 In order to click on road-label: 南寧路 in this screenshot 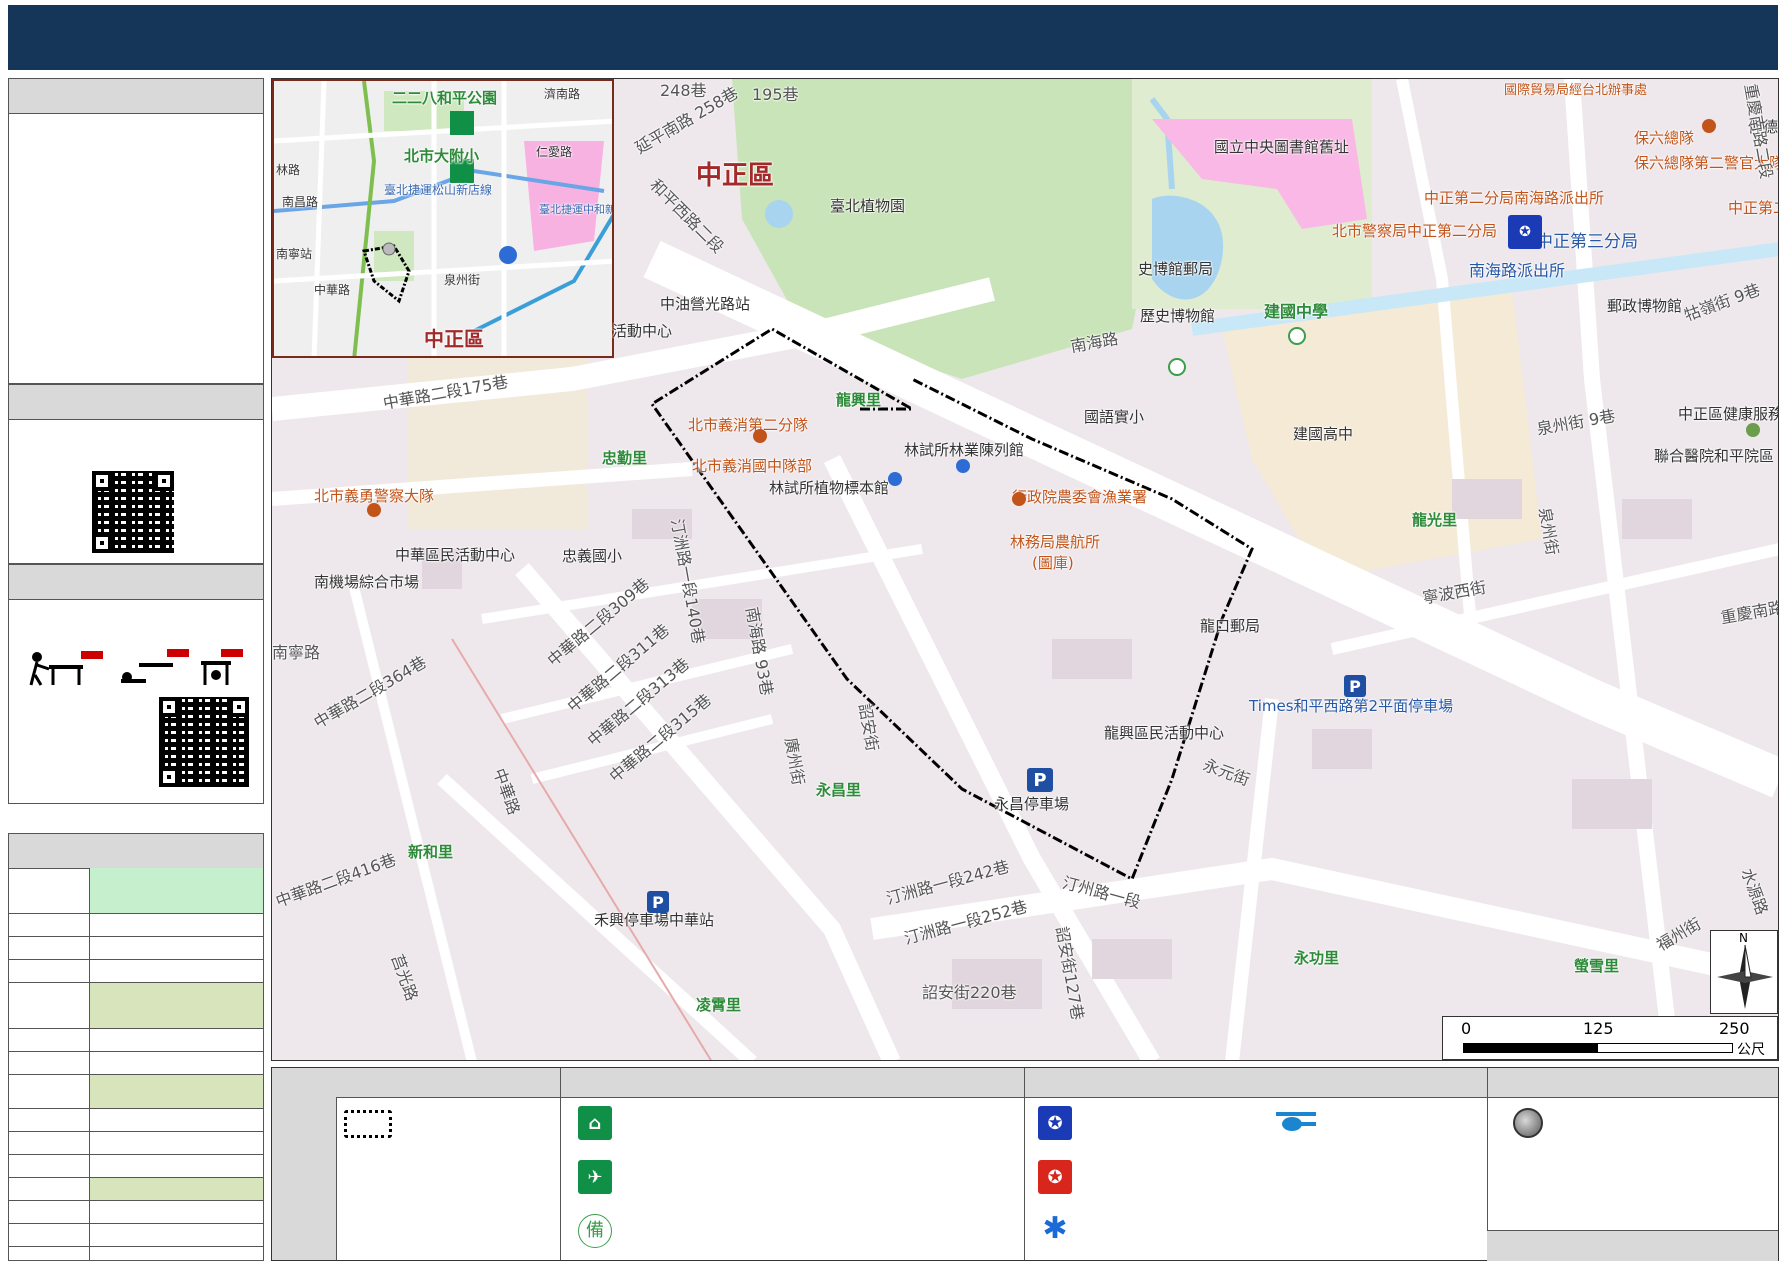, I will do `click(296, 652)`.